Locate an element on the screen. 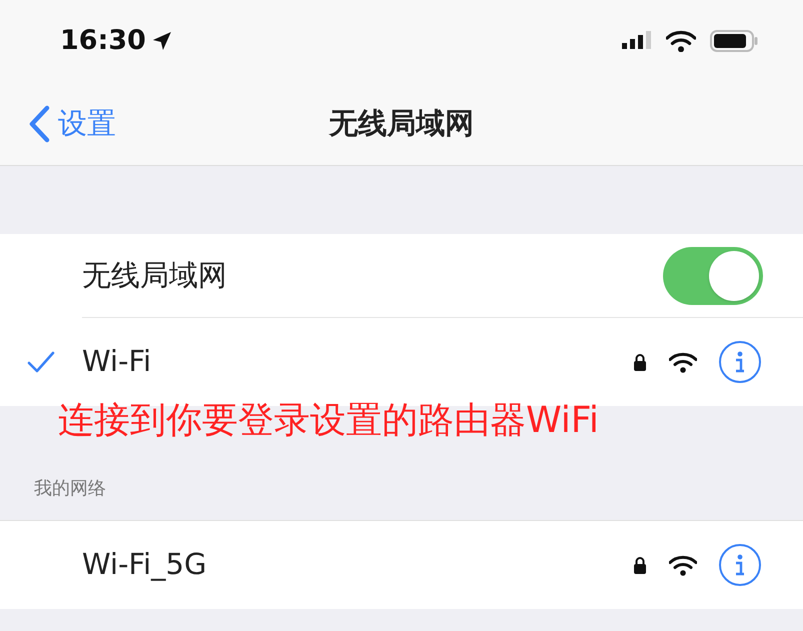 The width and height of the screenshot is (803, 631). clock-time: 16:30 is located at coordinates (103, 41).